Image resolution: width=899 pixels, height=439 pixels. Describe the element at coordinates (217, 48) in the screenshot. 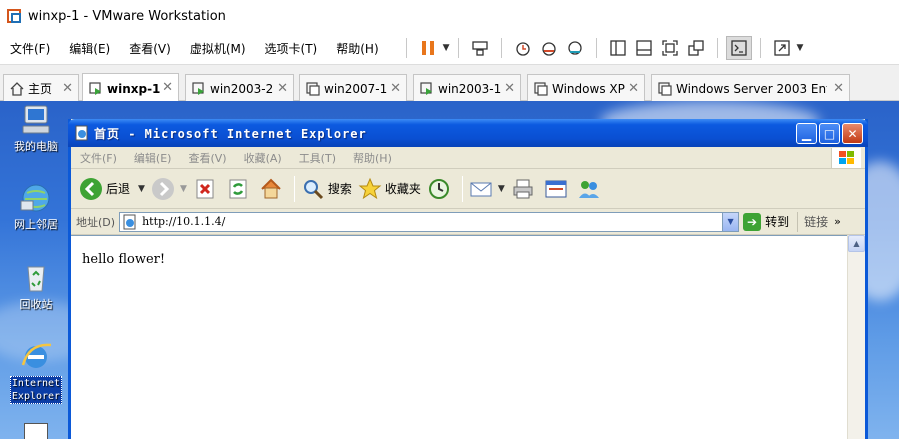

I see `menu-vm: 虚拟机(M)` at that location.